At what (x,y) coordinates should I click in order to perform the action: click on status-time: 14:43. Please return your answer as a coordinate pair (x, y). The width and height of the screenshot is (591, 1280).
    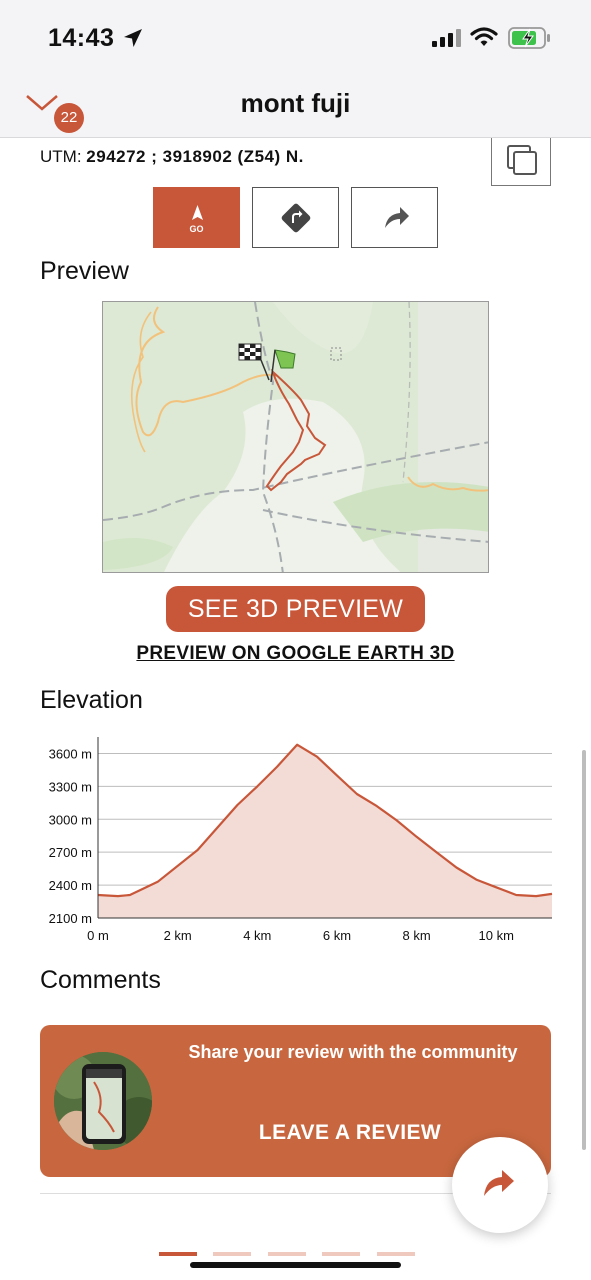
    Looking at the image, I should click on (81, 38).